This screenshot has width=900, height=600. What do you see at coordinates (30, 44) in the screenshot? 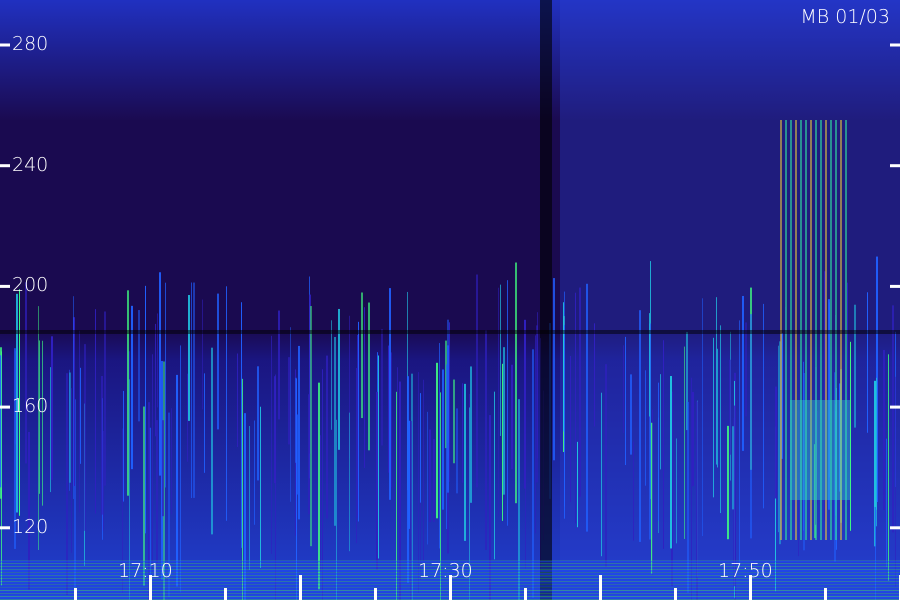
I see `y-axis-label: 280` at bounding box center [30, 44].